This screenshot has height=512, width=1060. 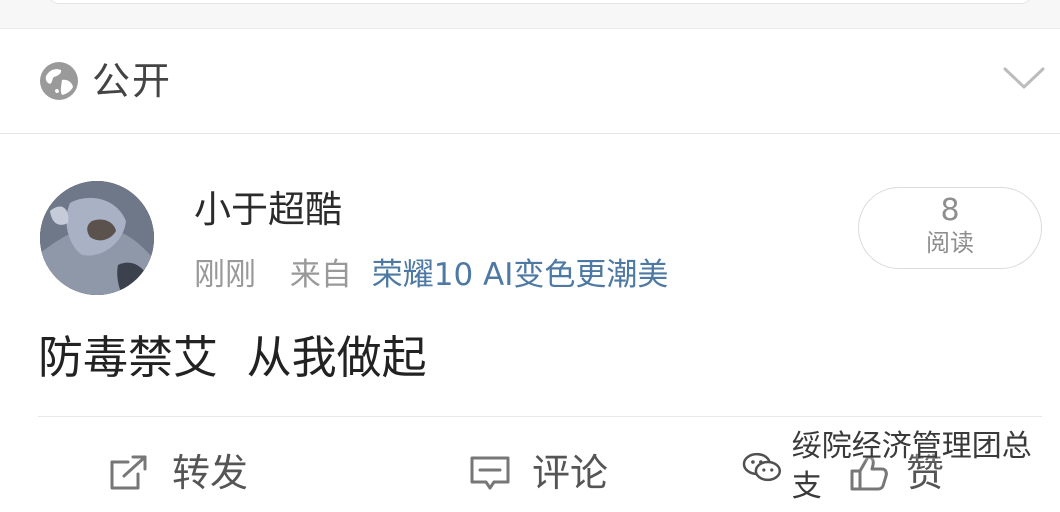 What do you see at coordinates (540, 2) in the screenshot?
I see `comment-input-field` at bounding box center [540, 2].